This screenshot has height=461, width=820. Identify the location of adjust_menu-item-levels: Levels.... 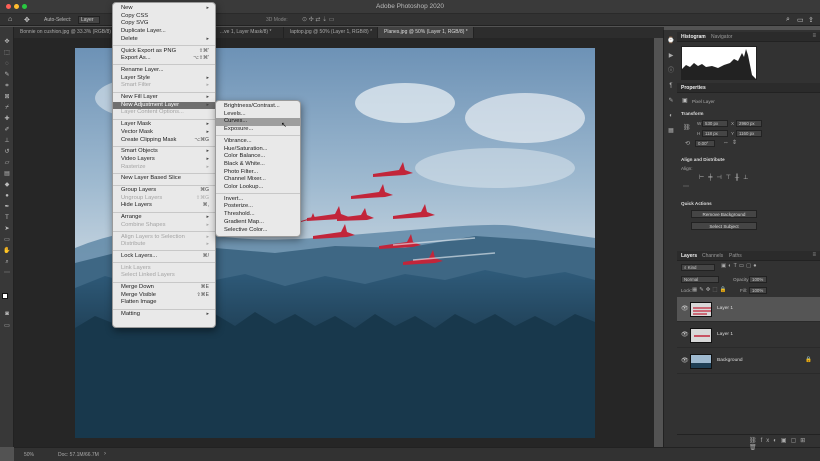
(258, 115).